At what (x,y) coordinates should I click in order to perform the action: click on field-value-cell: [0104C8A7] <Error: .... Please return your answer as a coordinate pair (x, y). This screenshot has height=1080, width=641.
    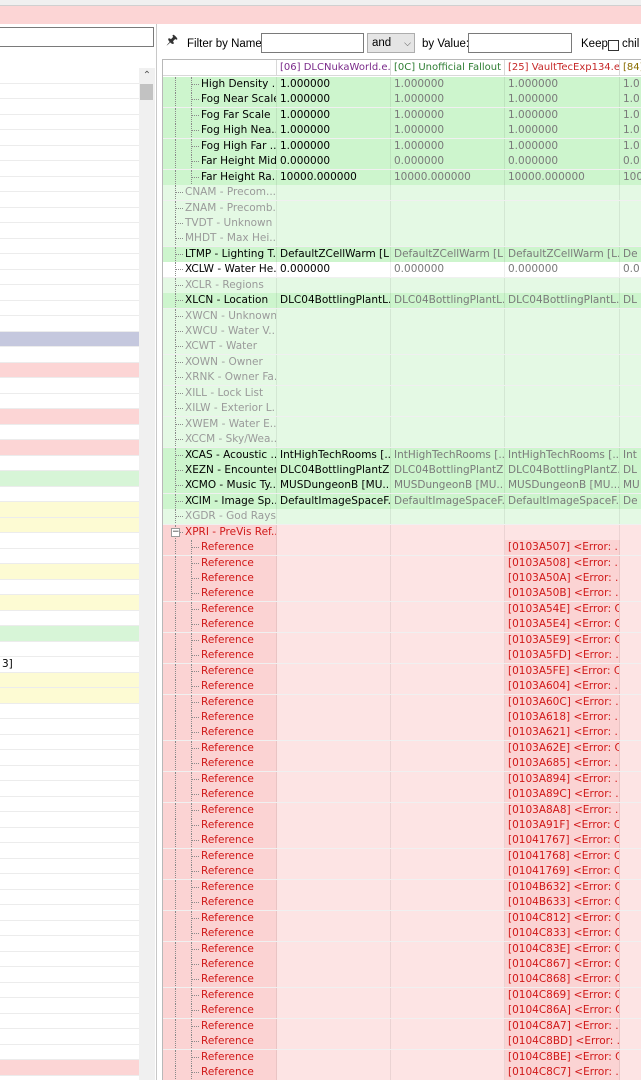
    Looking at the image, I should click on (562, 1026).